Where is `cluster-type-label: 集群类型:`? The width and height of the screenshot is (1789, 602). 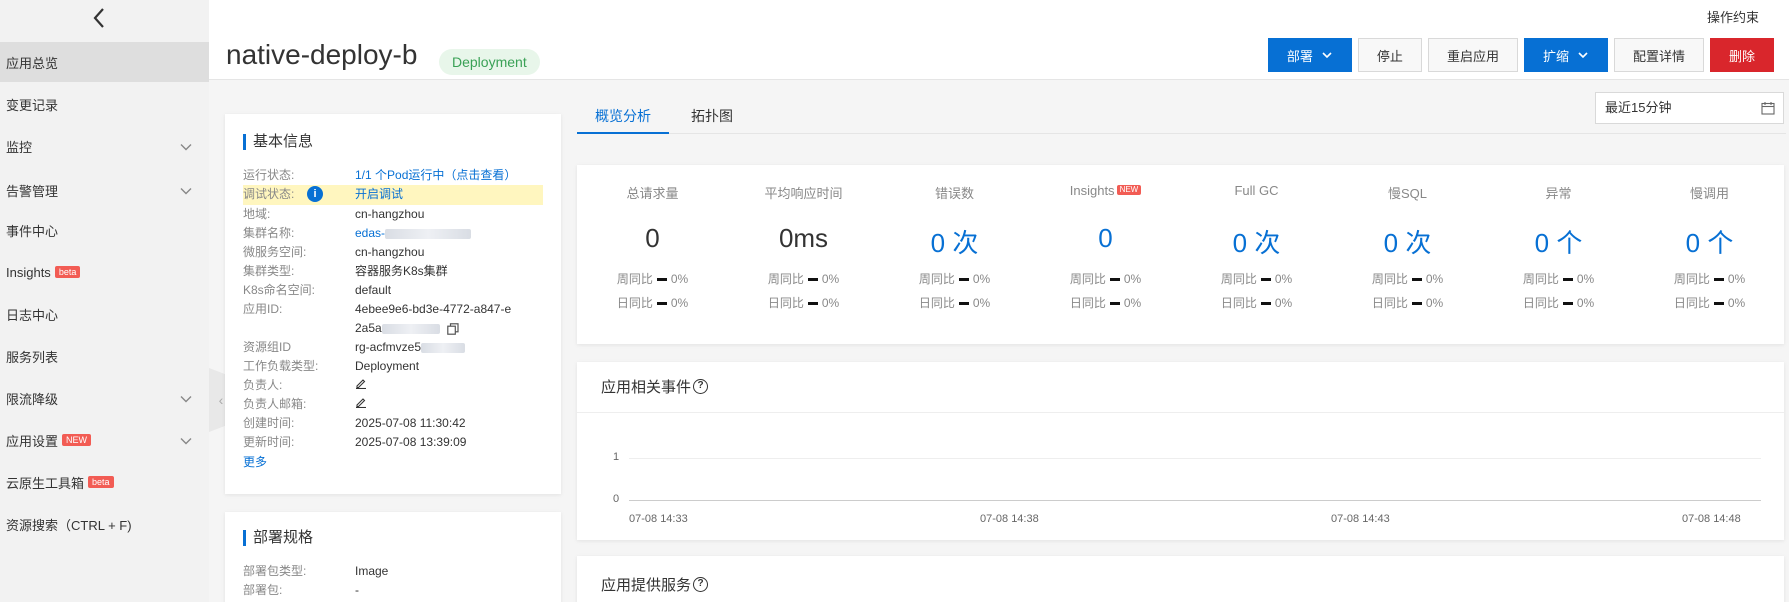
cluster-type-label: 集群类型: is located at coordinates (269, 271).